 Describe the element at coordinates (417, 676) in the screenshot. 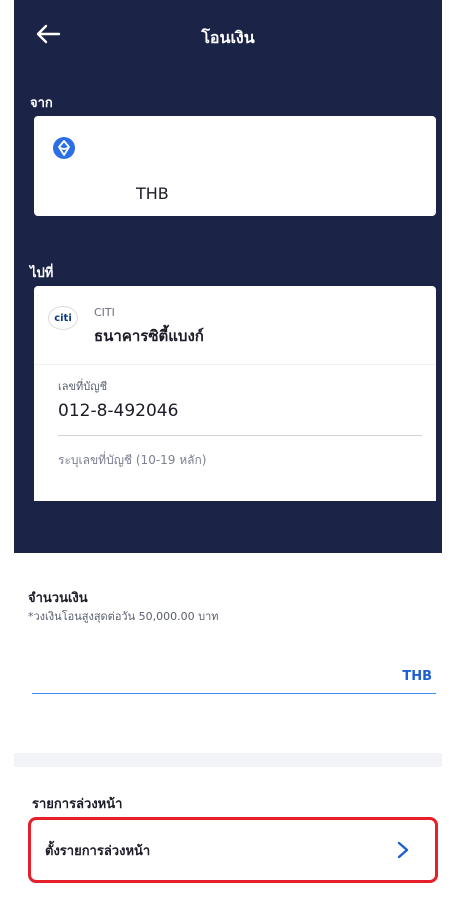

I see `amount-currency: THB` at that location.